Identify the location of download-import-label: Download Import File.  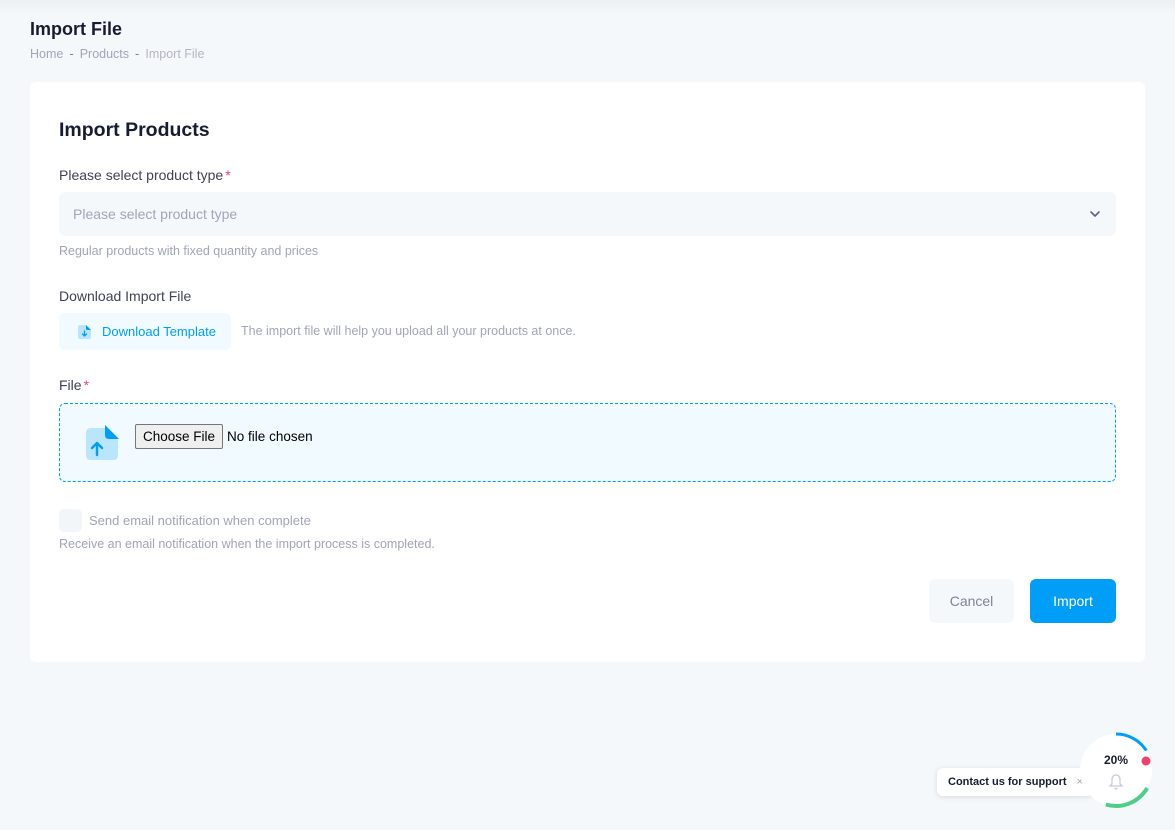
(125, 296).